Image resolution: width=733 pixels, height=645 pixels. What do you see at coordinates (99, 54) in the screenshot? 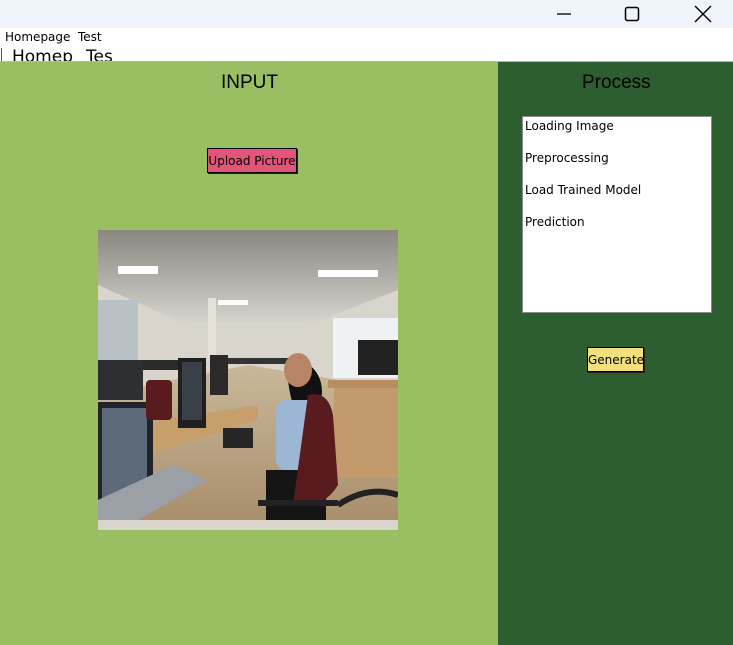
I see `tab-test: Tes` at bounding box center [99, 54].